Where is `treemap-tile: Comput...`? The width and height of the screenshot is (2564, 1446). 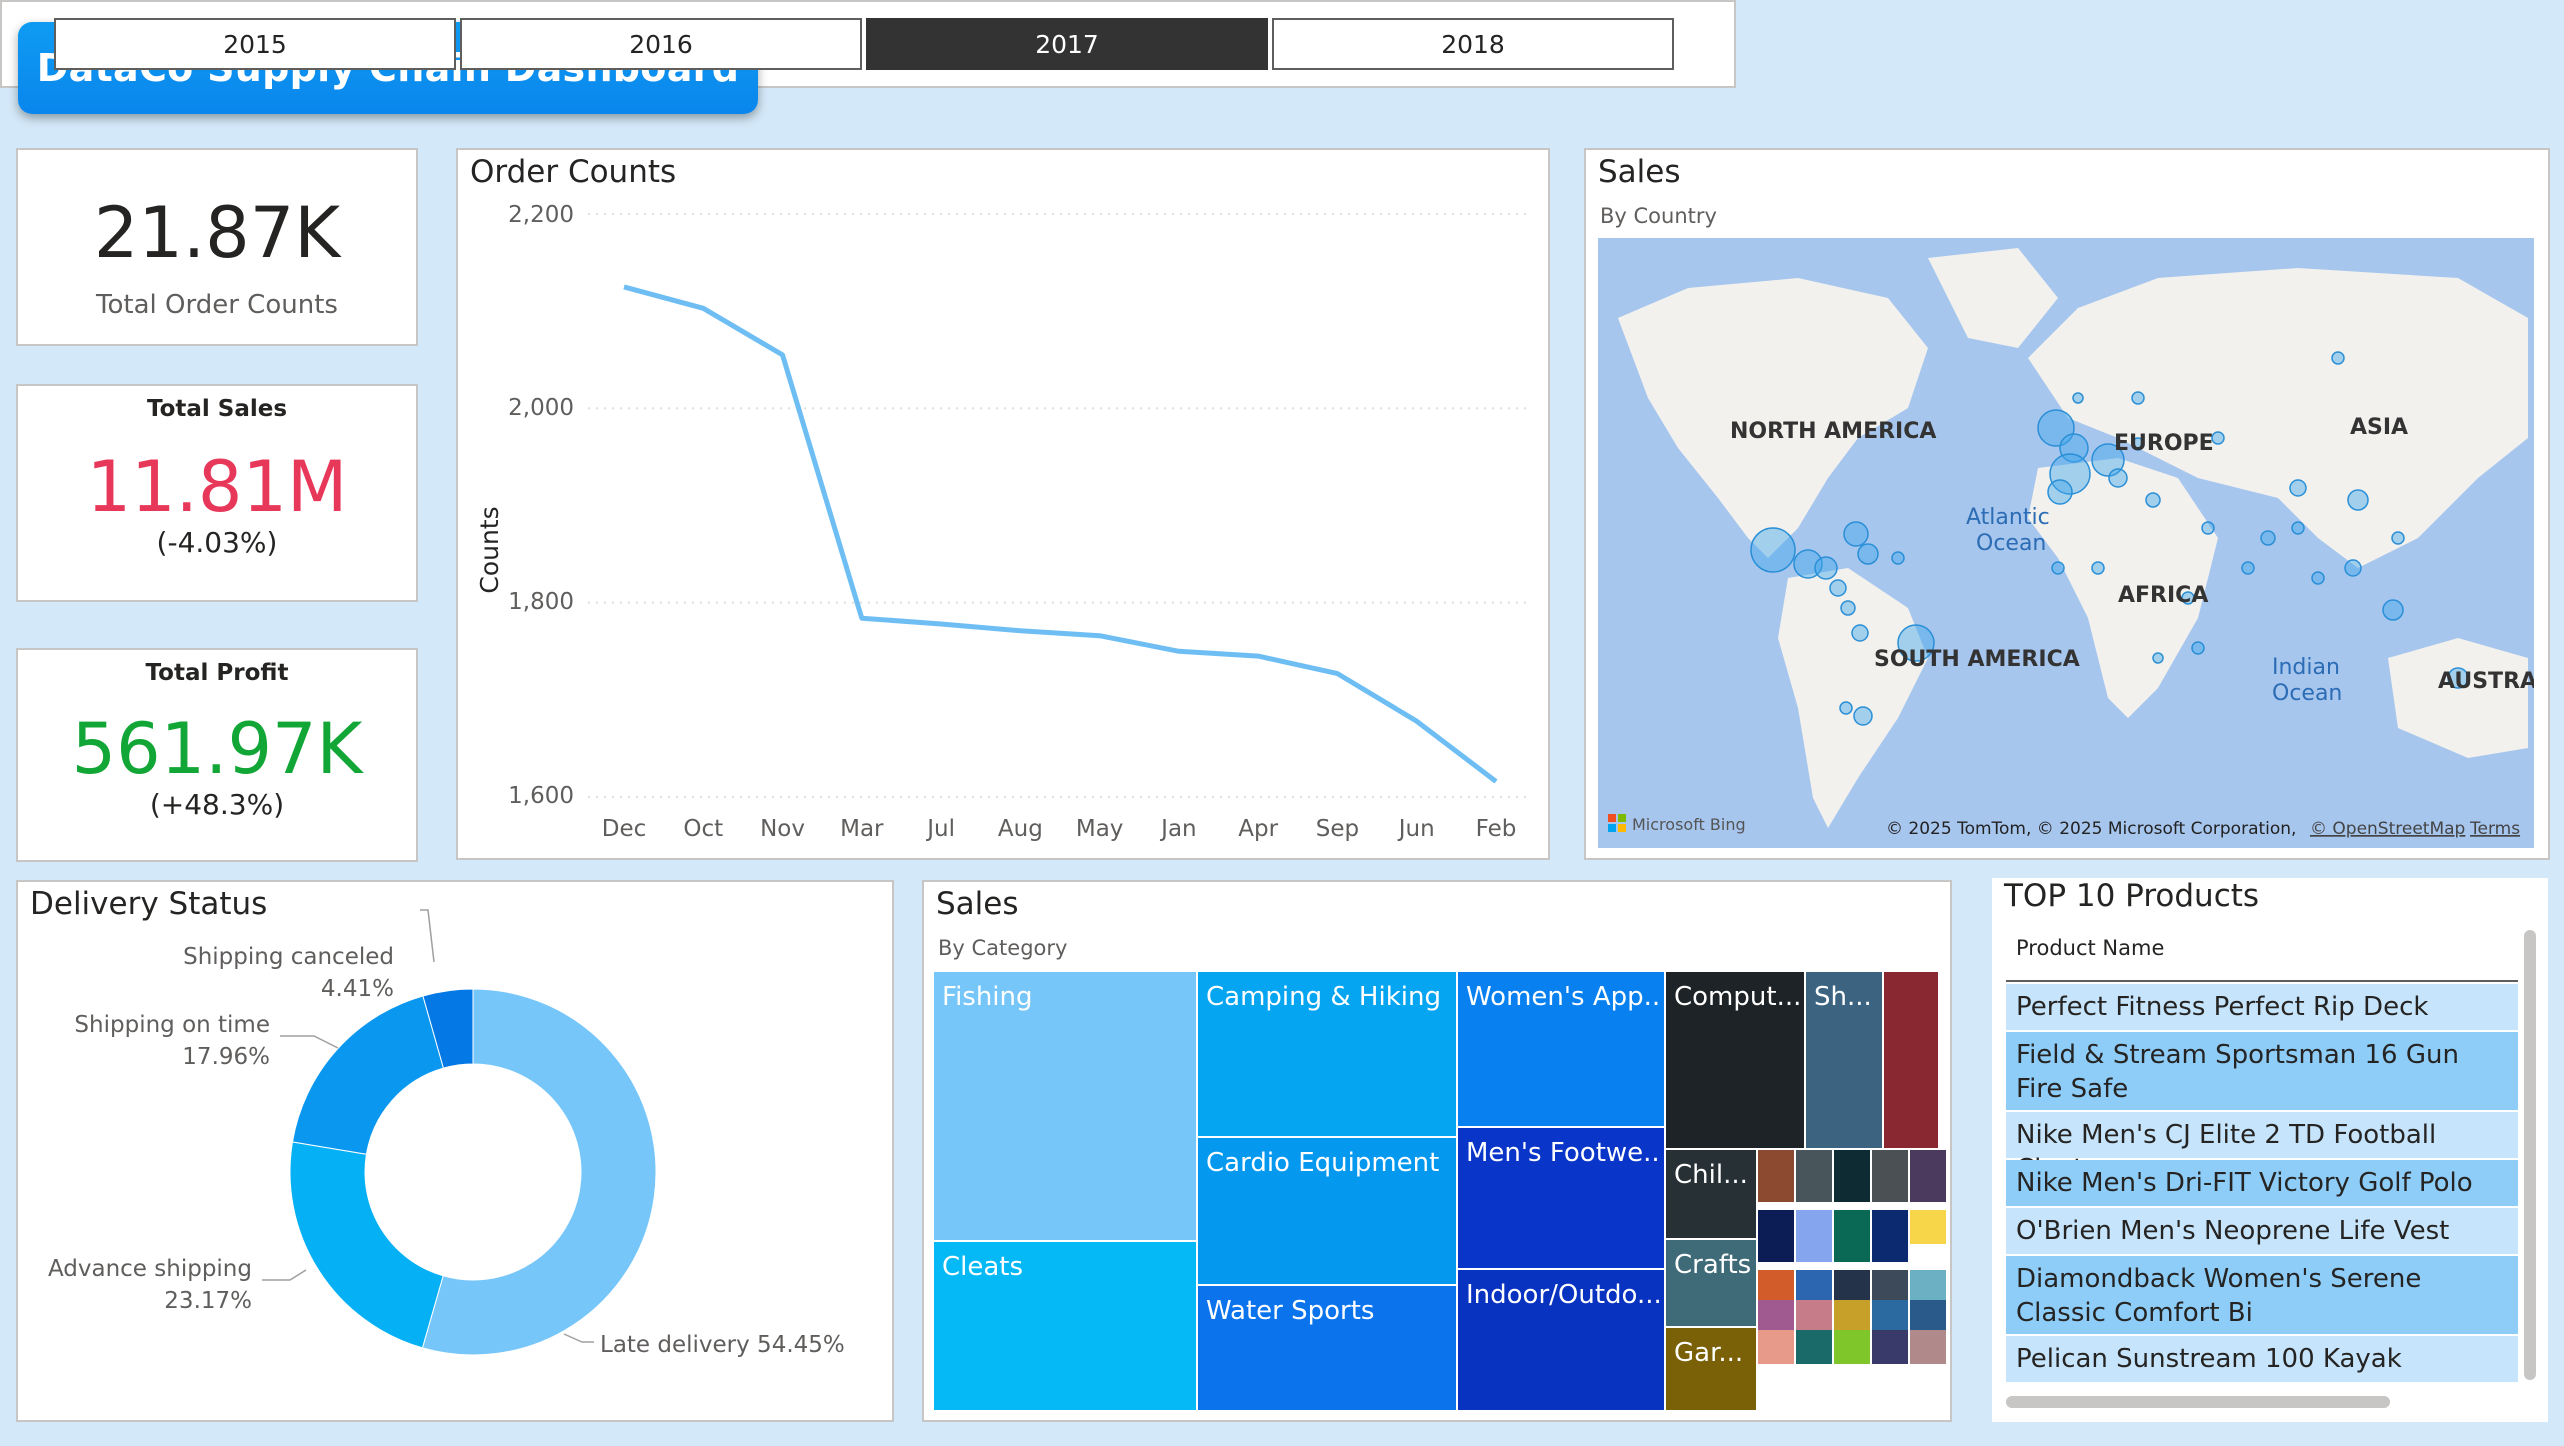 treemap-tile: Comput... is located at coordinates (1735, 1060).